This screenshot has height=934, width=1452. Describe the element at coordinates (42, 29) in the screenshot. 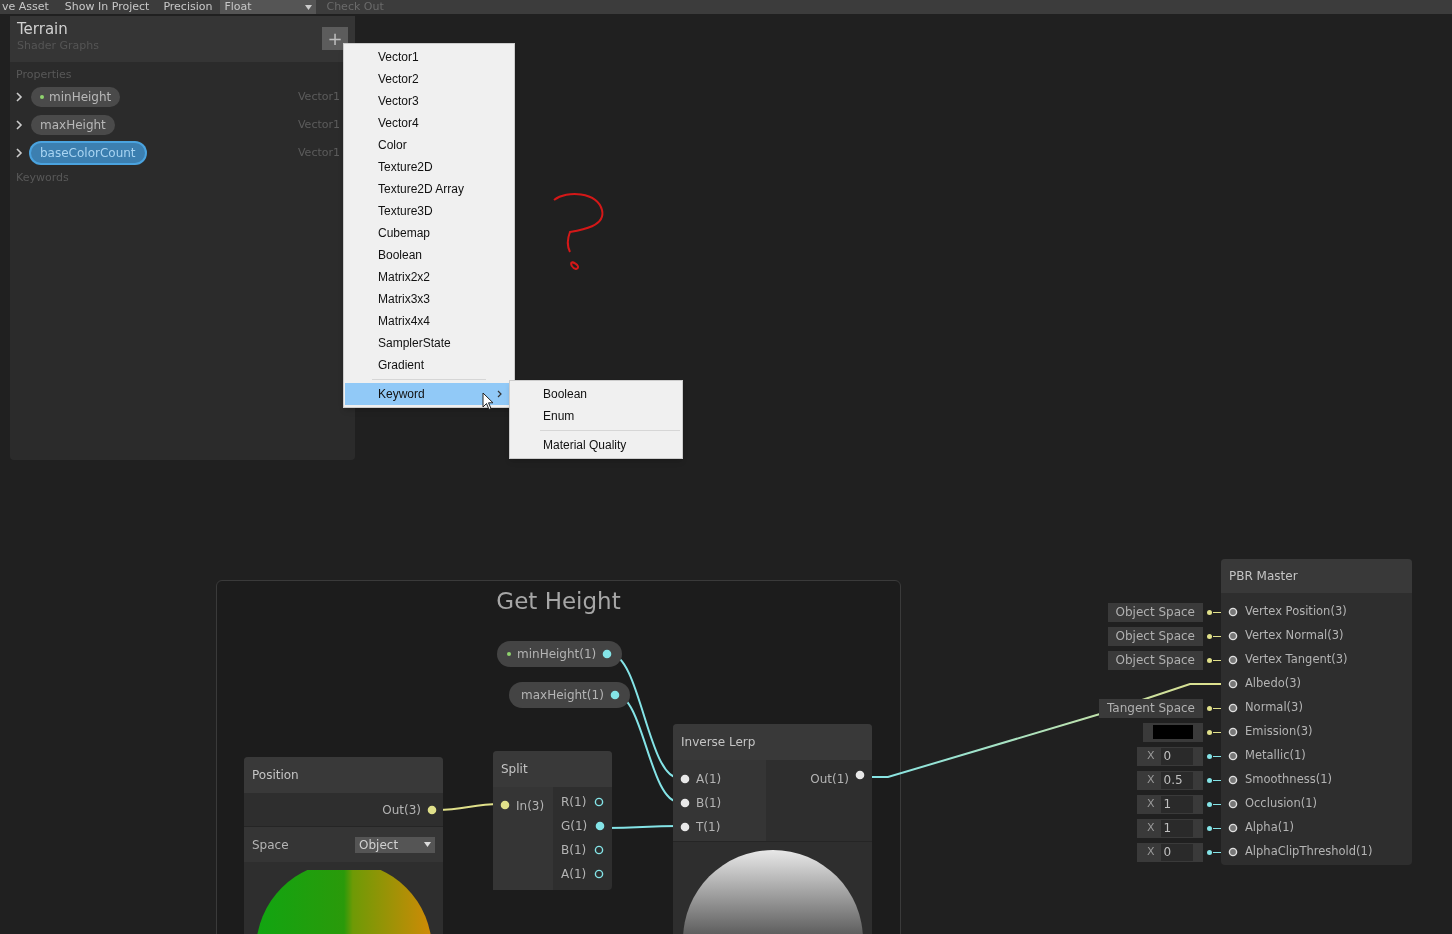

I see `blackboard-title: Terrain` at that location.